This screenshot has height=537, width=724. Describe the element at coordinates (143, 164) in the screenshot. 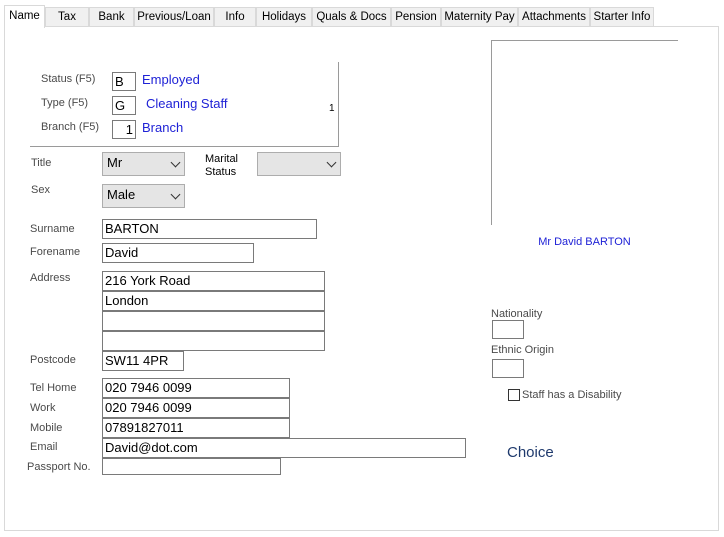

I see `title-select: Mr` at that location.